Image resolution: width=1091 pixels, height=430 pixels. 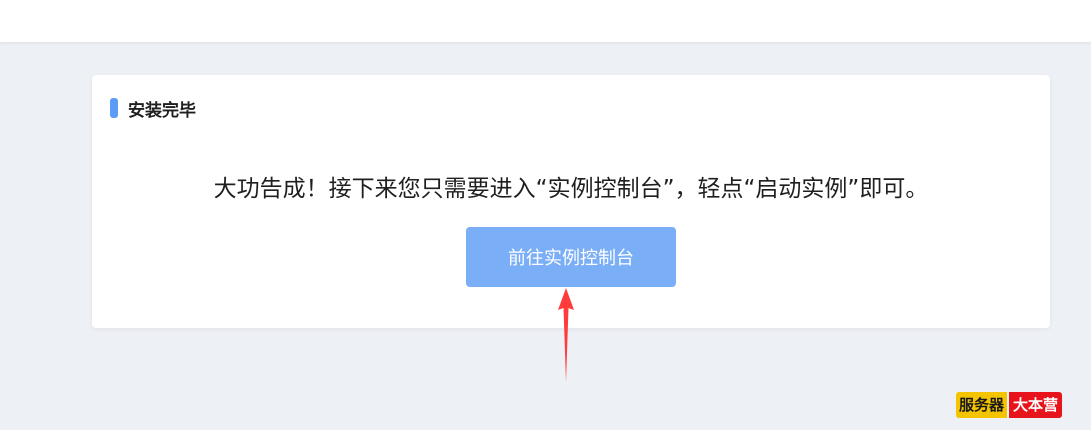 I want to click on watermark: 服务器 大本营, so click(x=1009, y=405).